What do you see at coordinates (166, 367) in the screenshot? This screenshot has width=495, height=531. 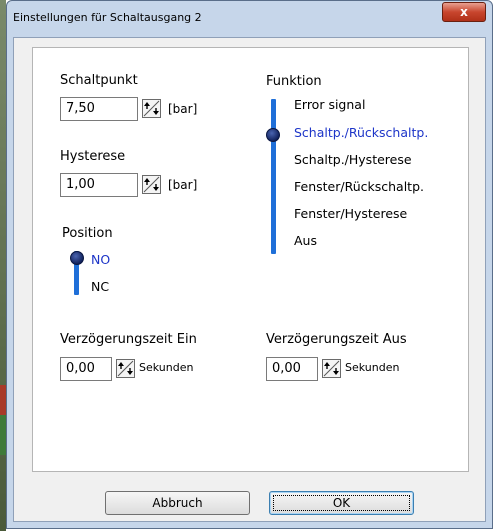 I see `delay-on-unit: Sekunden` at bounding box center [166, 367].